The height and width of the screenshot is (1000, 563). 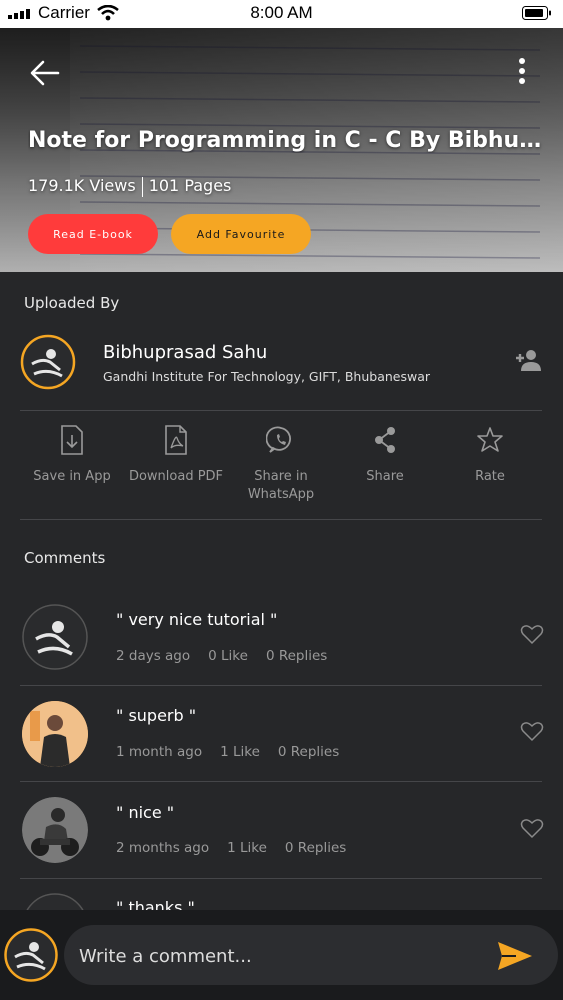 What do you see at coordinates (93, 234) in the screenshot?
I see `read-ebook-button: Read E-book` at bounding box center [93, 234].